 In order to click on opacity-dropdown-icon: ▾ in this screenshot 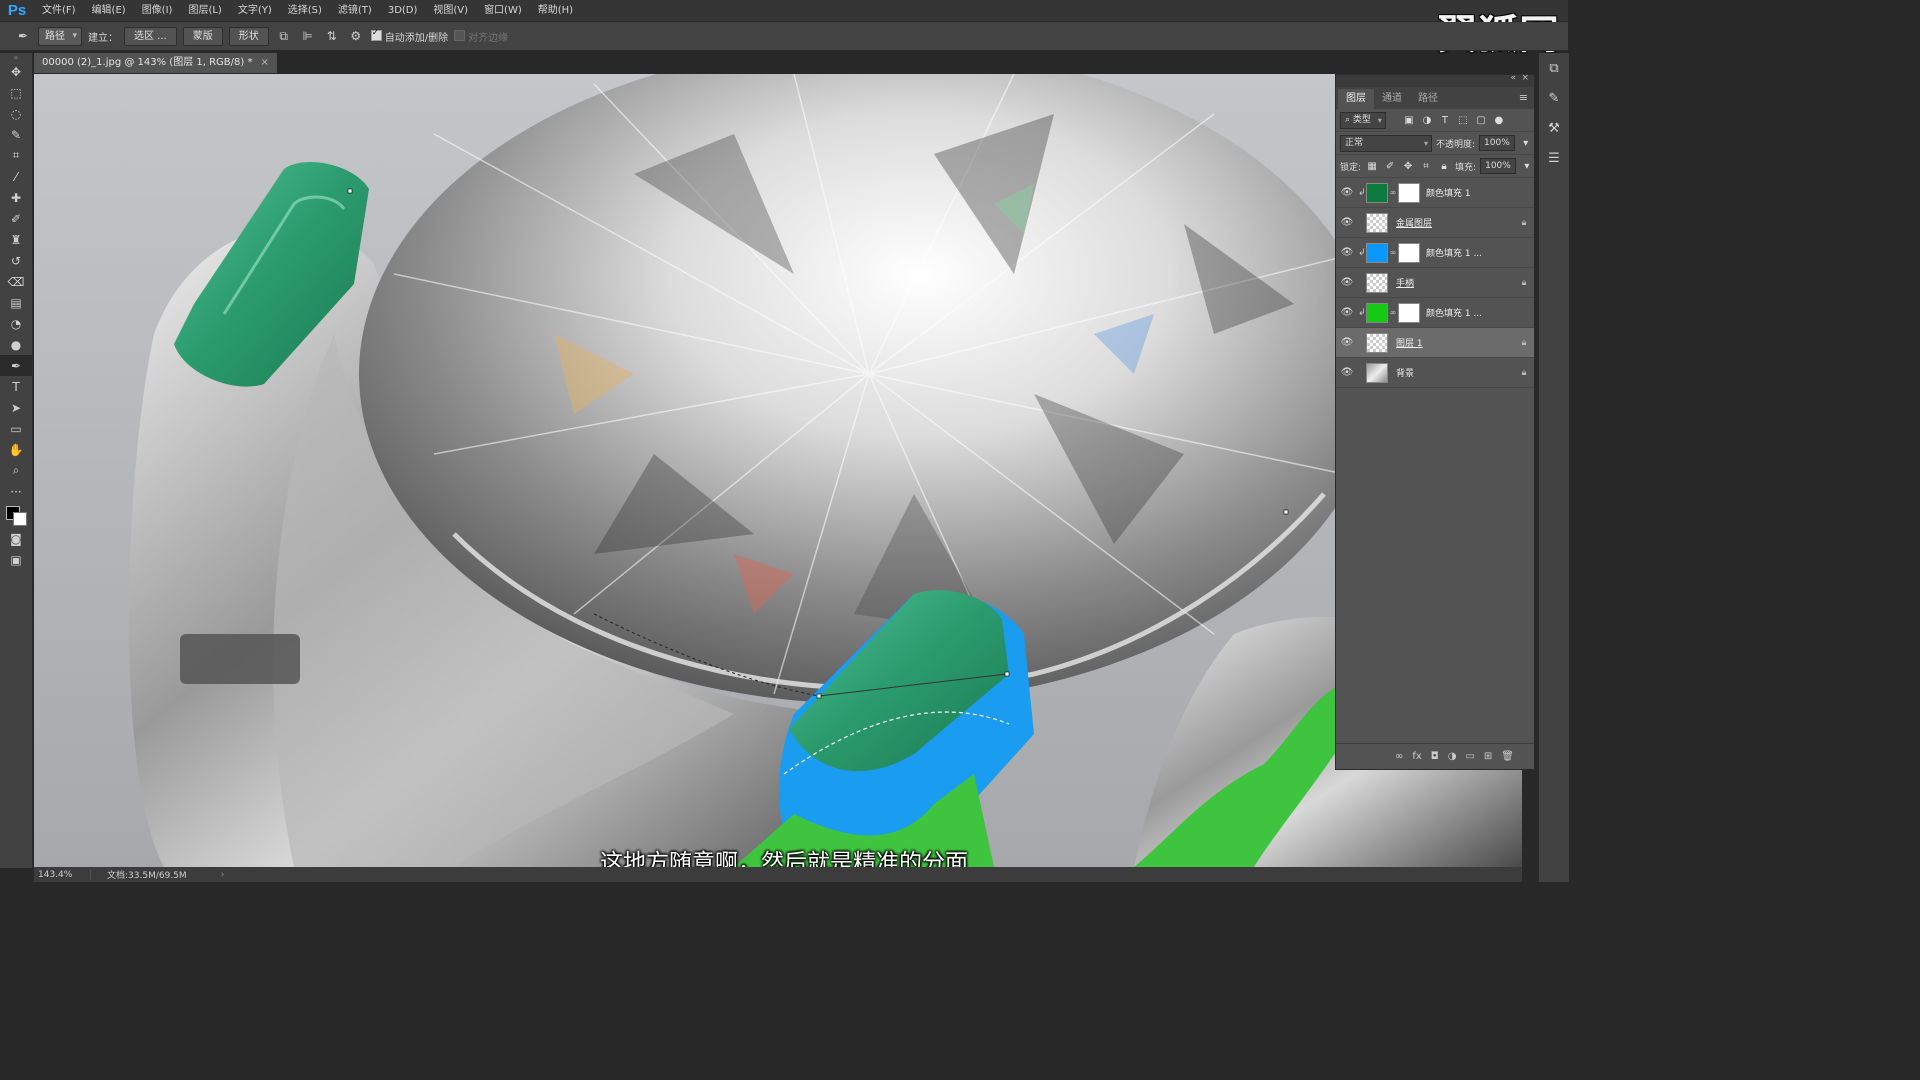, I will do `click(1526, 143)`.